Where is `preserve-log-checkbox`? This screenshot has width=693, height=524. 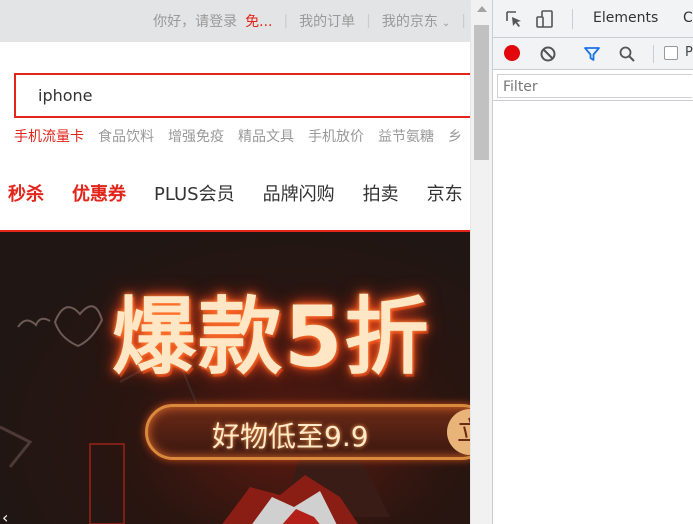 preserve-log-checkbox is located at coordinates (671, 53).